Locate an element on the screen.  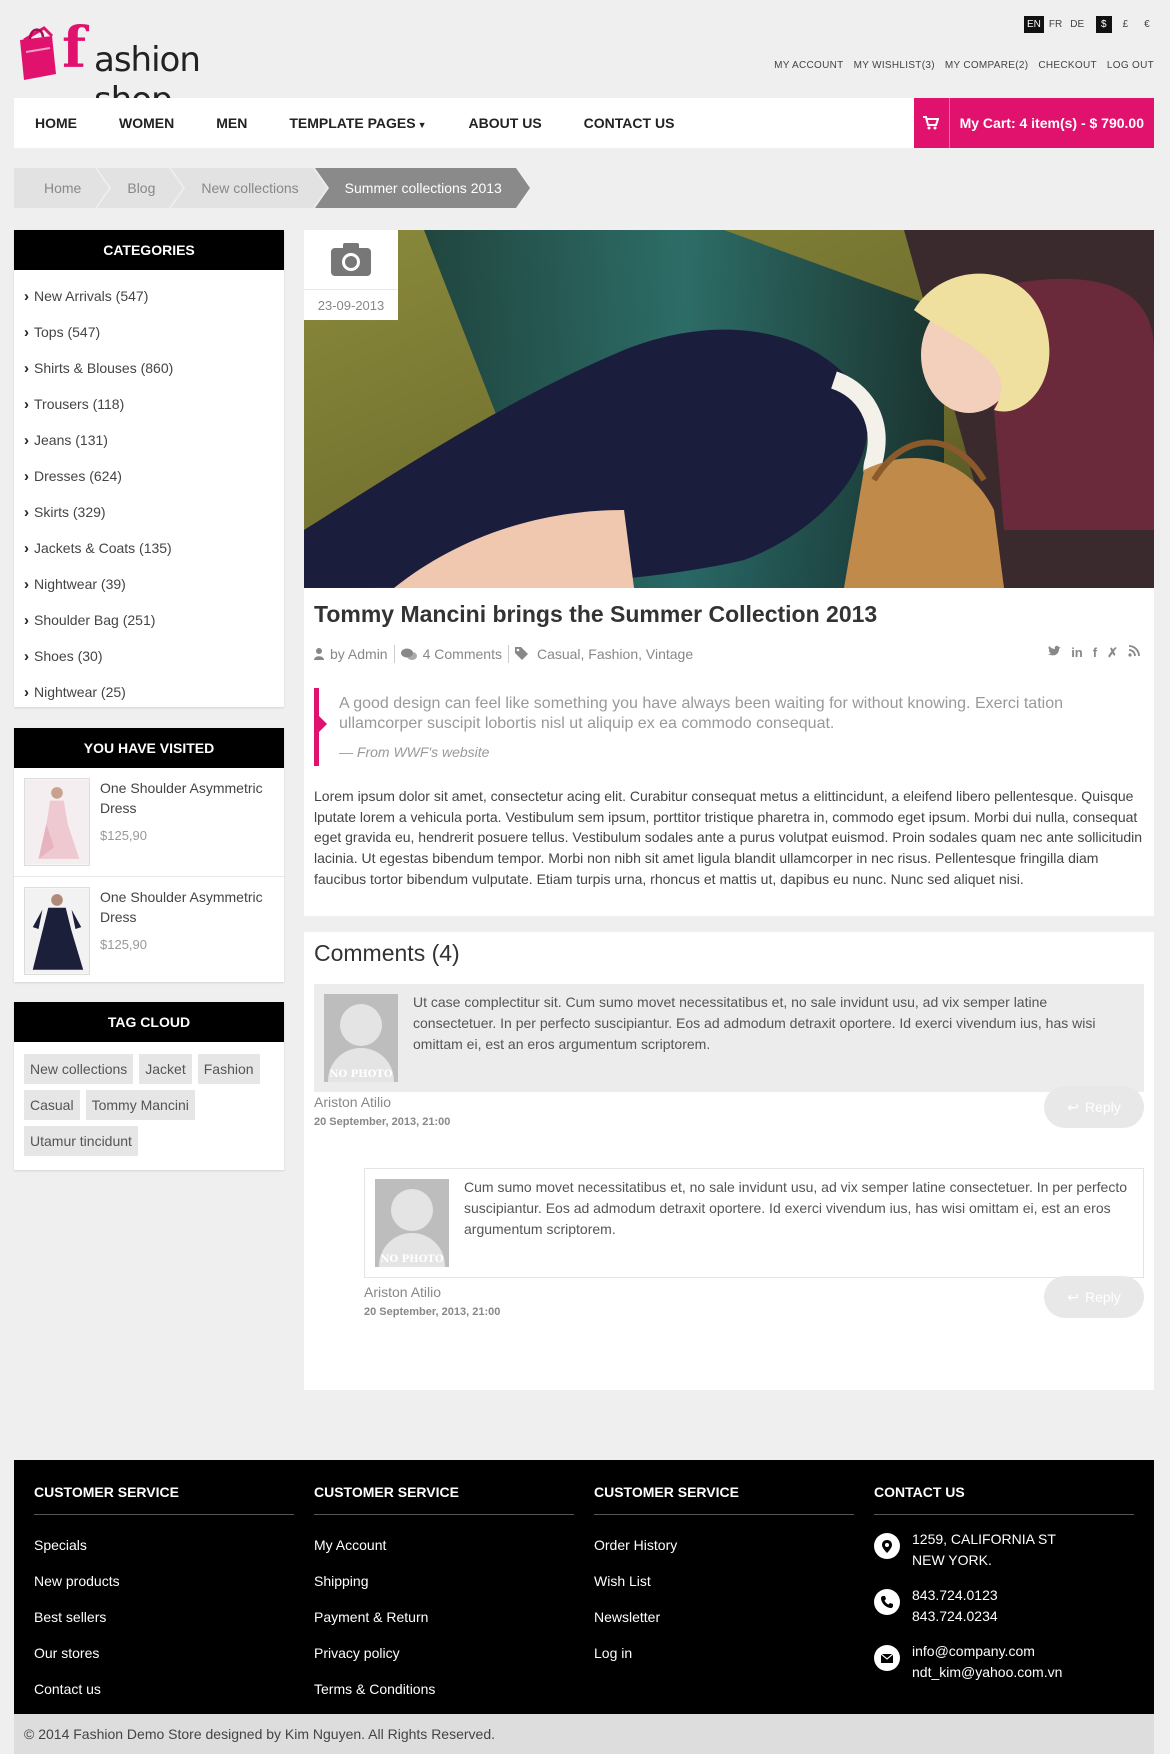
reply-icon: ↩ is located at coordinates (1073, 1106).